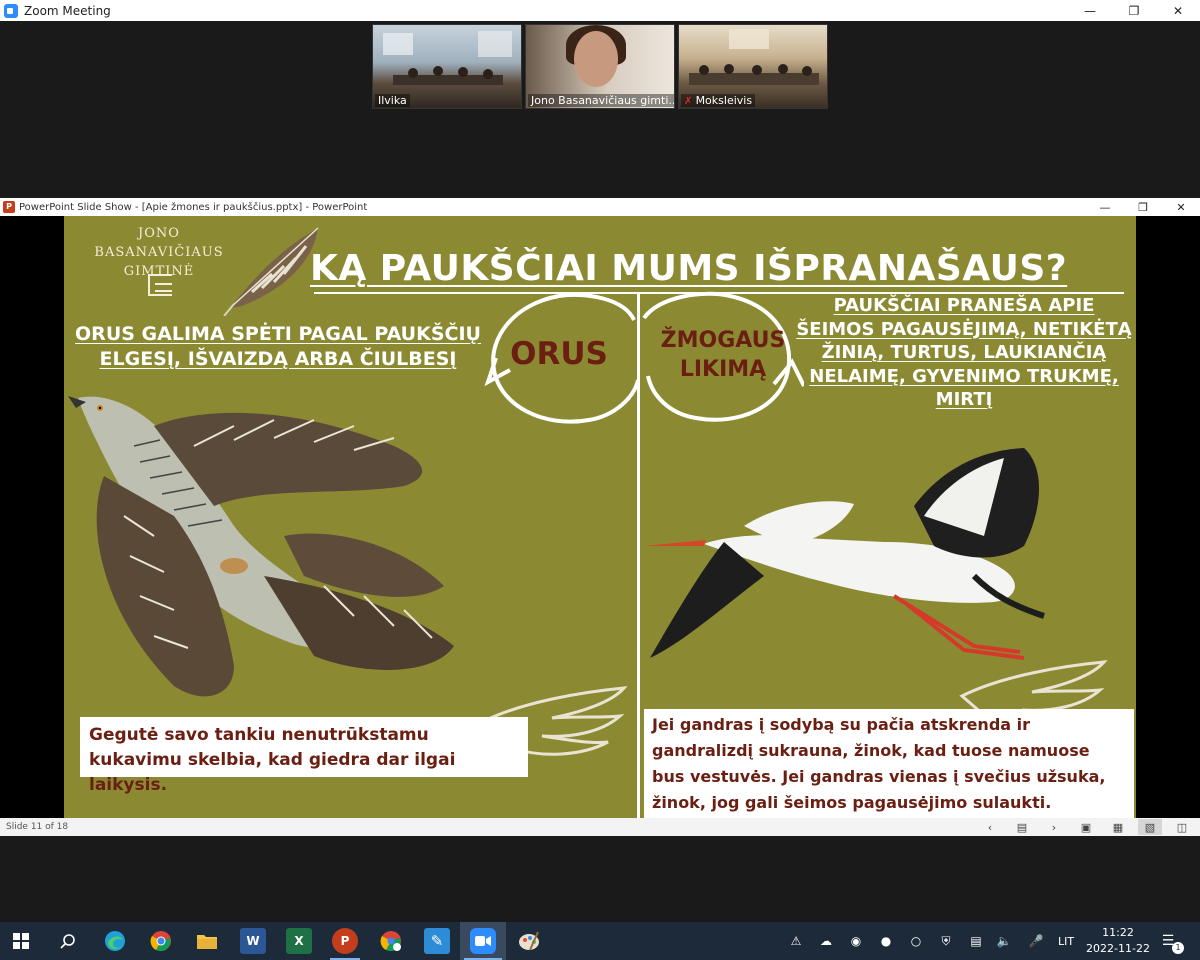  I want to click on zoom-titlebar: Zoom Meeting — ❐ ✕, so click(600, 10).